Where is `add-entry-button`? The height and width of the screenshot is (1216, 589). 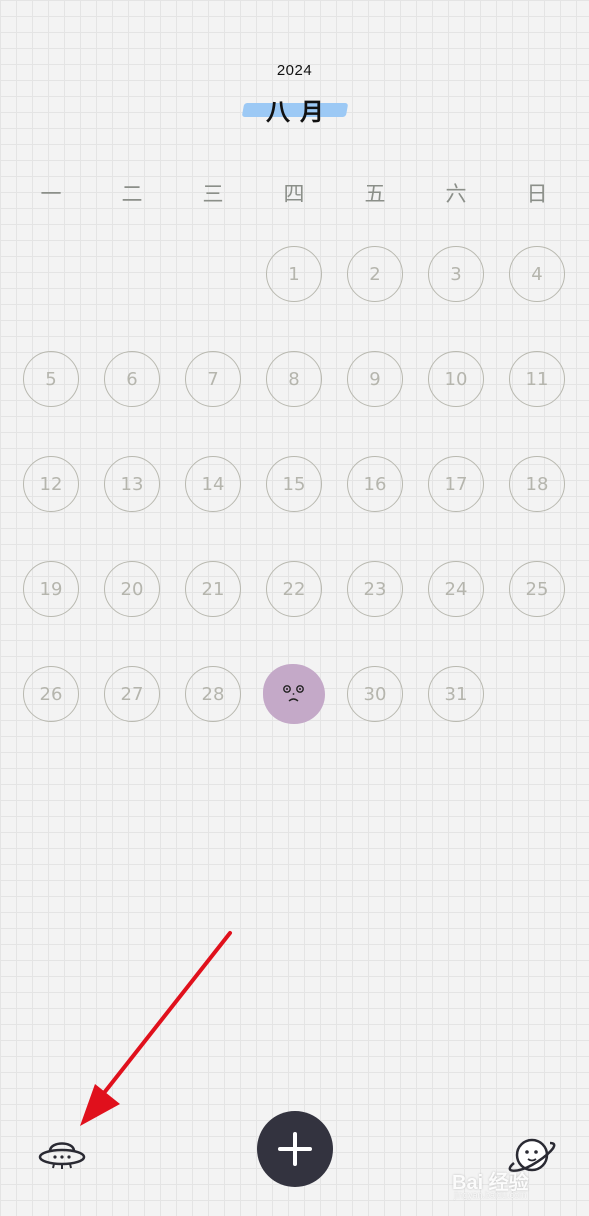
add-entry-button is located at coordinates (295, 1149).